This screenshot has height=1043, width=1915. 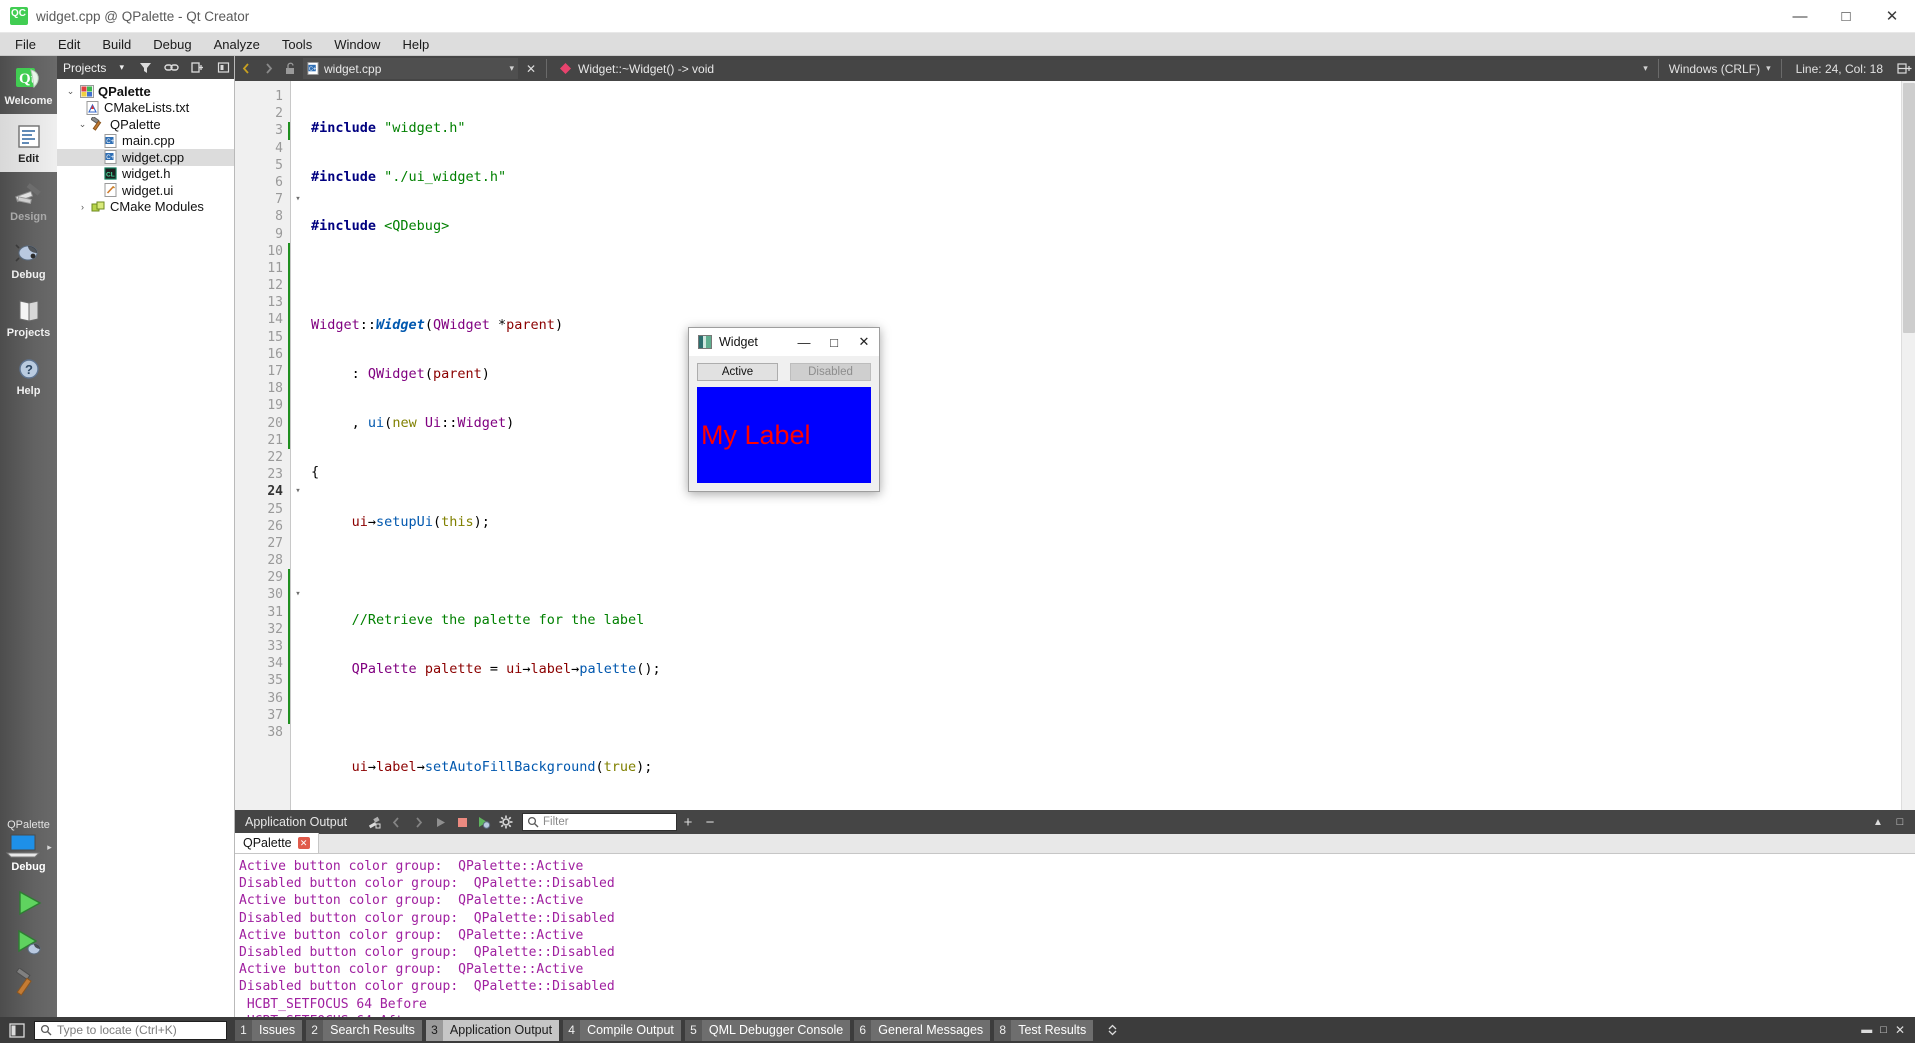 I want to click on tree-item-widget-cpp: C+ widget.cpp, so click(x=145, y=157).